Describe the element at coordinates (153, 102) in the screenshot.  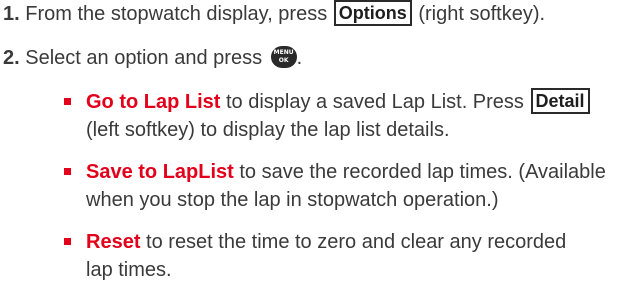
I see `option-term: Go to Lap List` at that location.